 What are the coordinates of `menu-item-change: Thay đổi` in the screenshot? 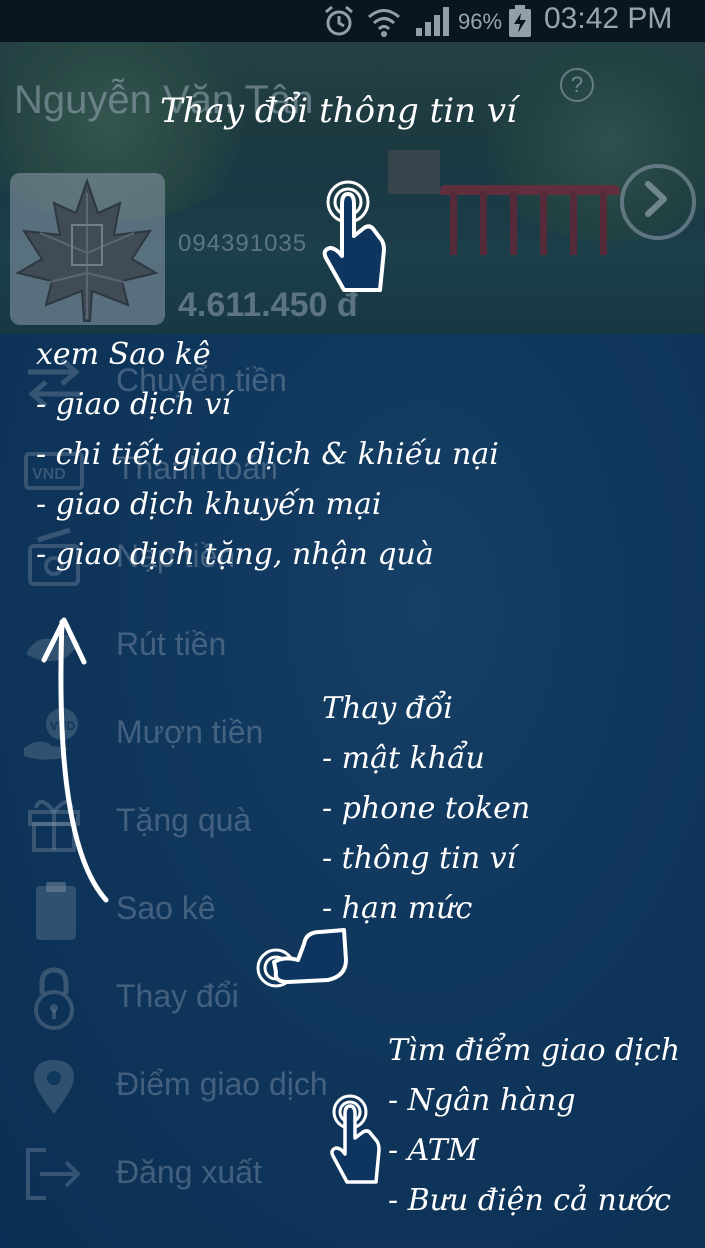 It's located at (210, 998).